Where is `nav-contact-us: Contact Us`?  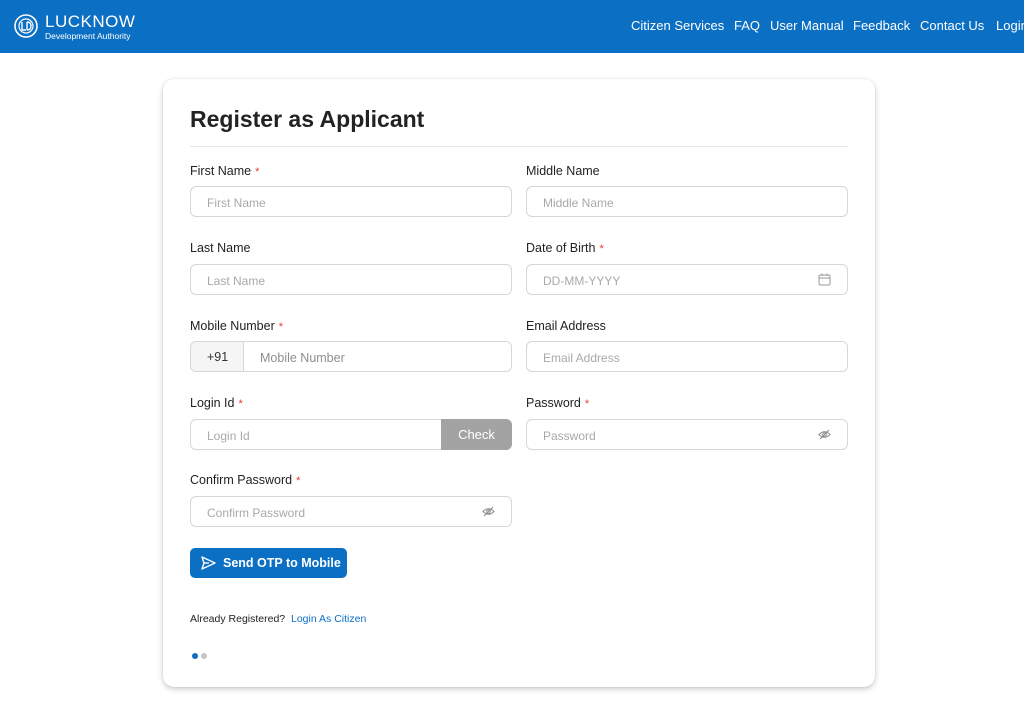 nav-contact-us: Contact Us is located at coordinates (952, 25).